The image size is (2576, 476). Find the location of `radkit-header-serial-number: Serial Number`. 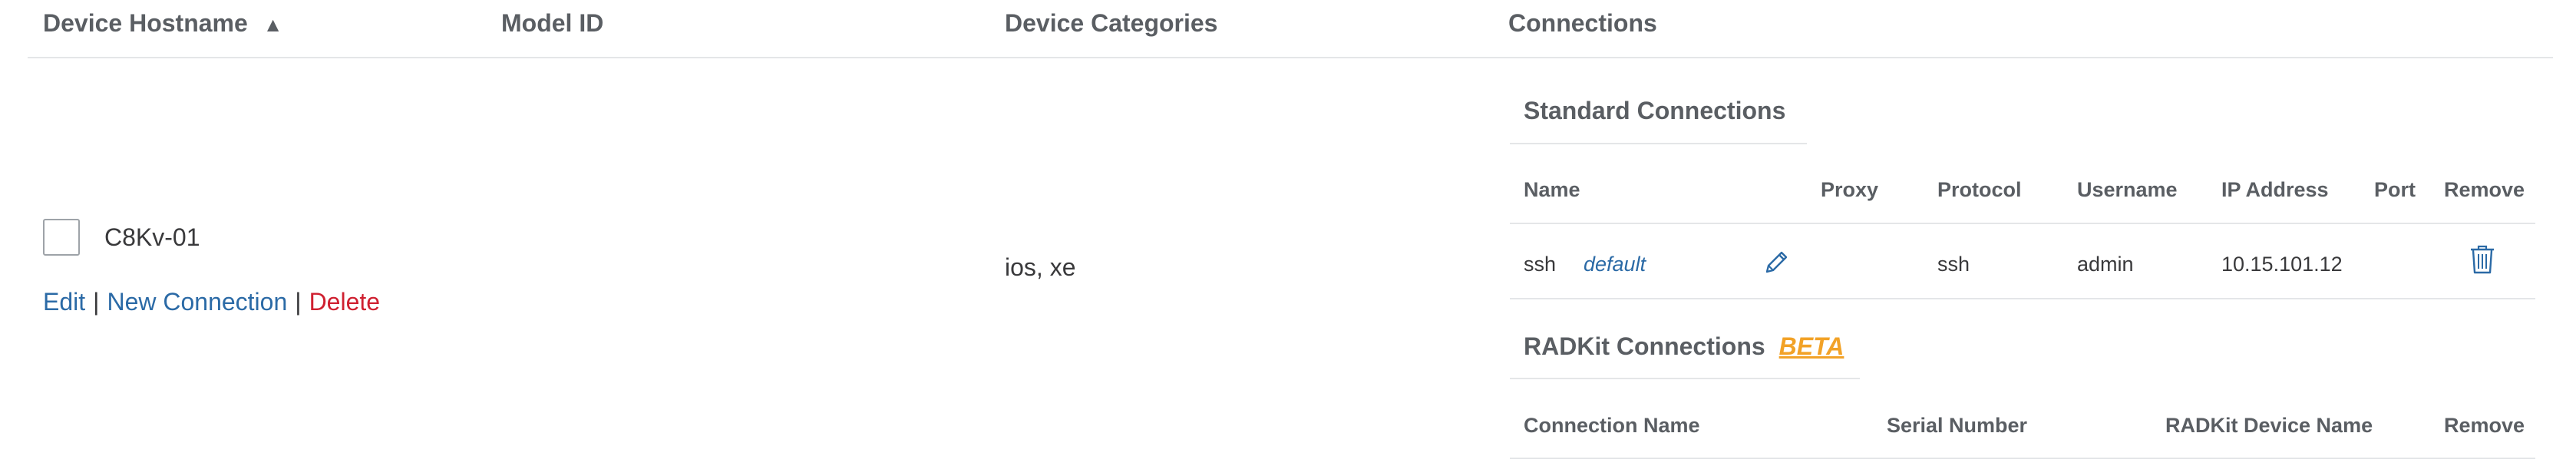

radkit-header-serial-number: Serial Number is located at coordinates (1957, 425).